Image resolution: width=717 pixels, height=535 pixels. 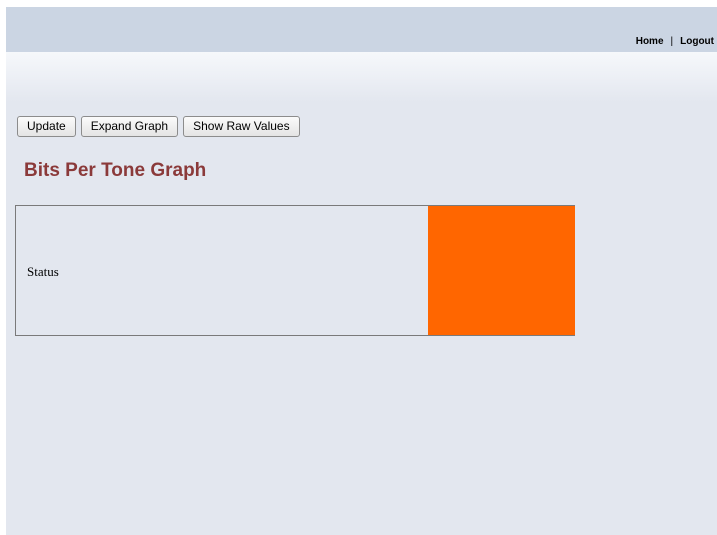 I want to click on top-nav: Home | Logout, so click(x=675, y=41).